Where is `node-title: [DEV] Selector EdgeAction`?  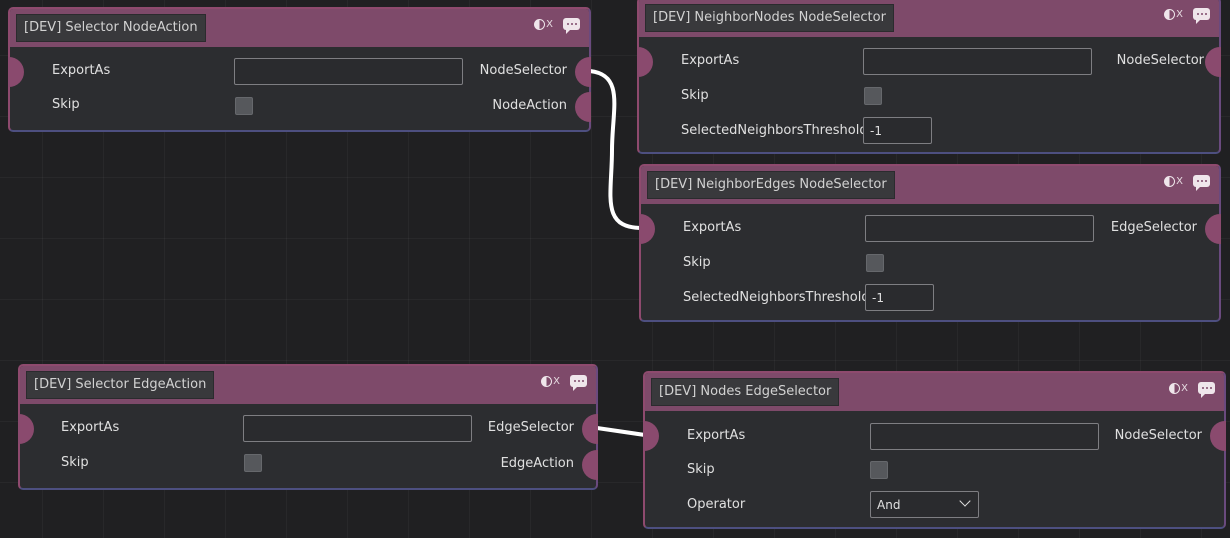
node-title: [DEV] Selector EdgeAction is located at coordinates (120, 385).